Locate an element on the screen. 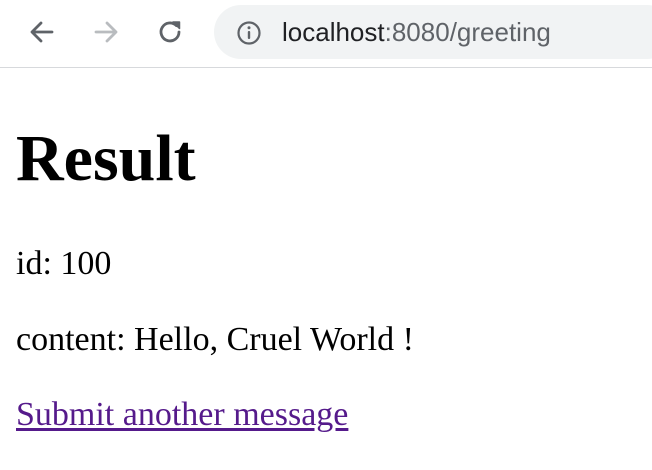 This screenshot has width=652, height=470. browser-toolbar: localhost:8080/greeting is located at coordinates (326, 34).